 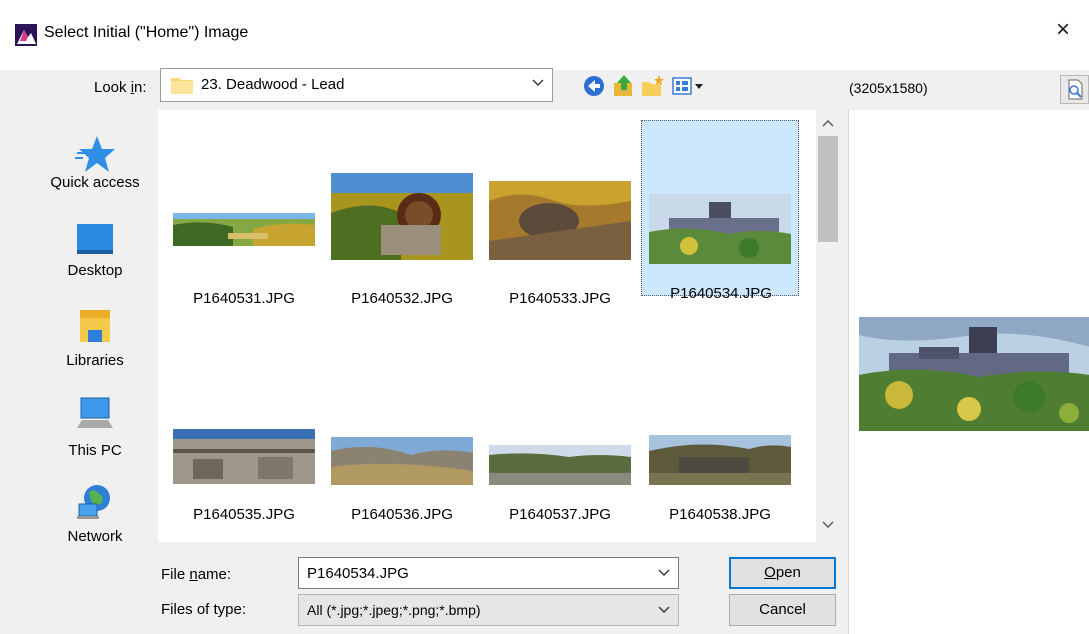 What do you see at coordinates (358, 573) in the screenshot?
I see `file-name-value: P1640534.JPG` at bounding box center [358, 573].